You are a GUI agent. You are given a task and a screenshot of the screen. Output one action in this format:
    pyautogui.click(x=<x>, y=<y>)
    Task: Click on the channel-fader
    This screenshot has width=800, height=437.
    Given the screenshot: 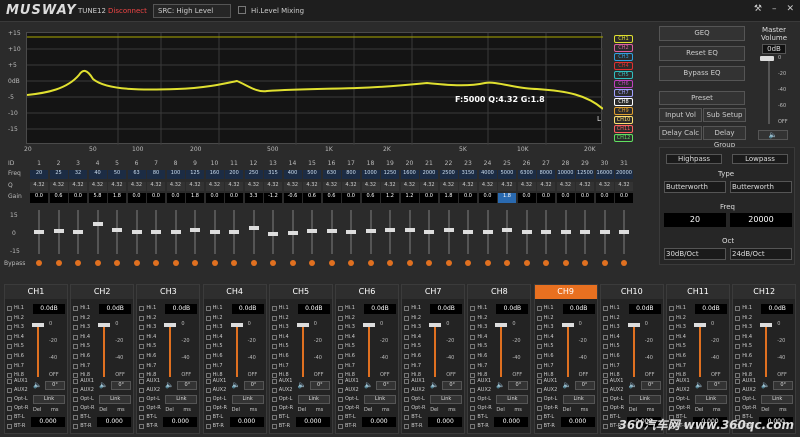 What is the action you would take?
    pyautogui.click(x=170, y=325)
    